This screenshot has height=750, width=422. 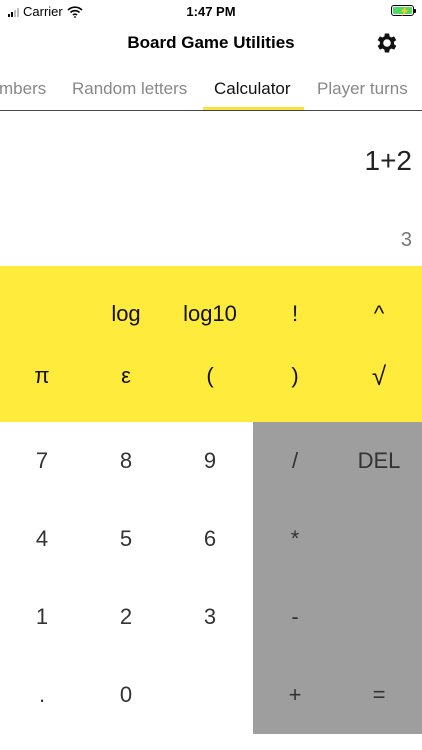 What do you see at coordinates (295, 539) in the screenshot?
I see `multiply-button: *` at bounding box center [295, 539].